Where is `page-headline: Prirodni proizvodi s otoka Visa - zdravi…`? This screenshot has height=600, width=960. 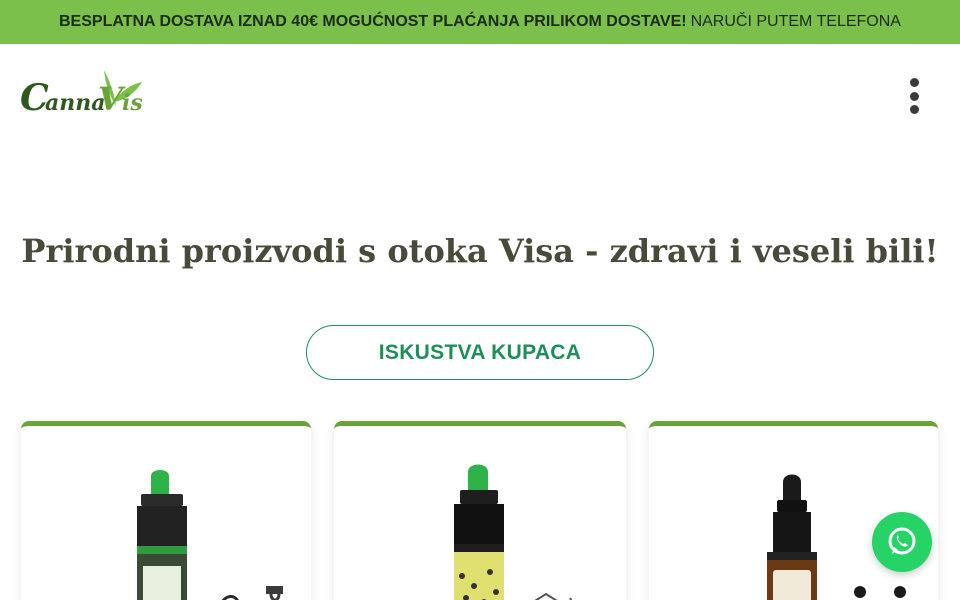 page-headline: Prirodni proizvodi s otoka Visa - zdravi… is located at coordinates (480, 251).